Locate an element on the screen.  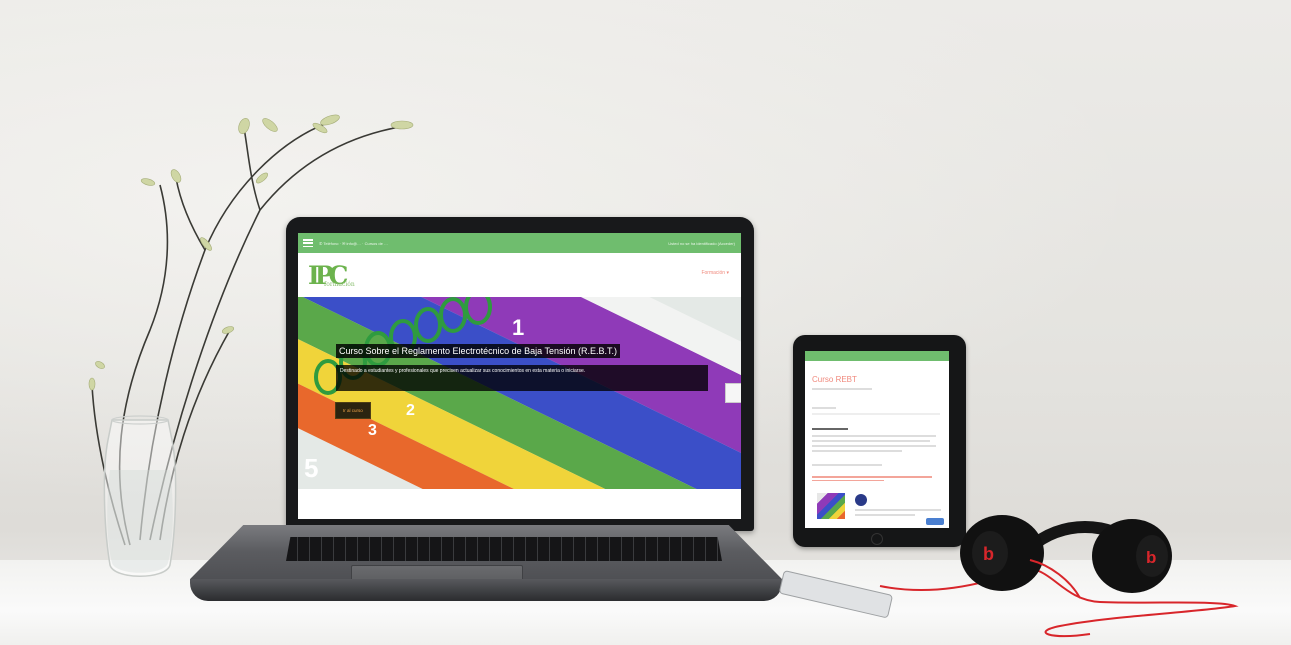
headphones: b b is located at coordinates (1059, 576).